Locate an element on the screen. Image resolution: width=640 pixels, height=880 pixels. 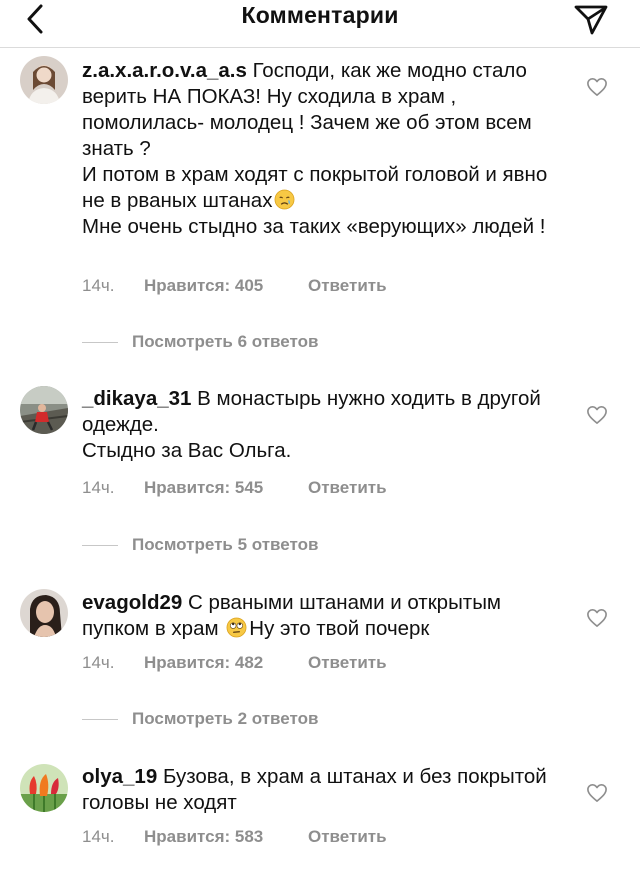
view-replies-label: Посмотреть 6 ответов is located at coordinates (225, 341).